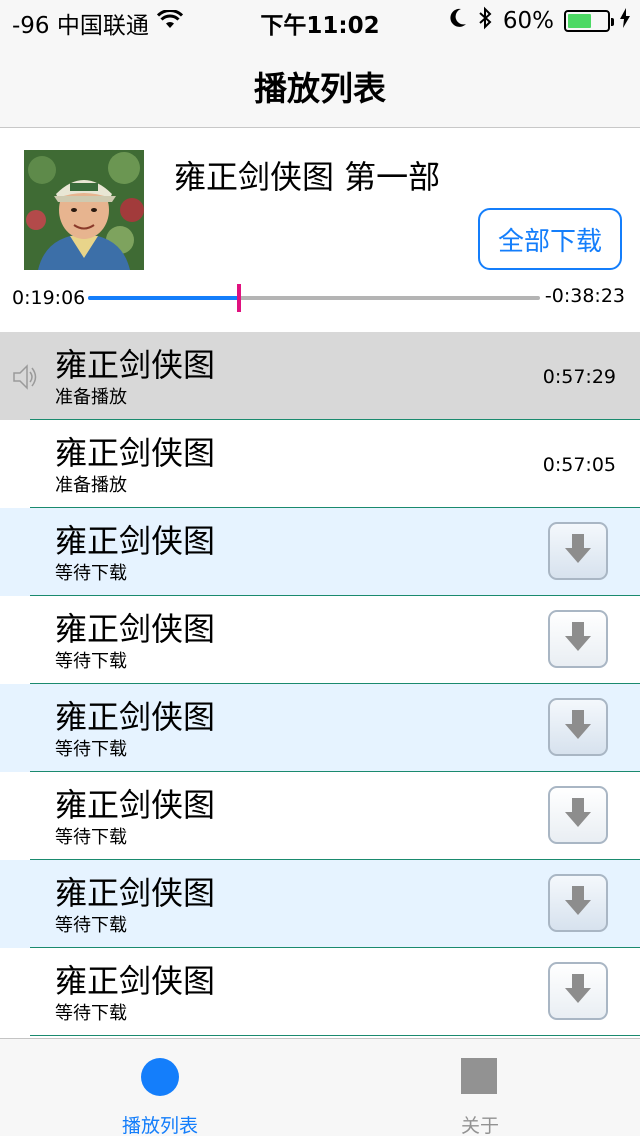 The image size is (640, 1136). Describe the element at coordinates (579, 21) in the screenshot. I see `battery-level` at that location.